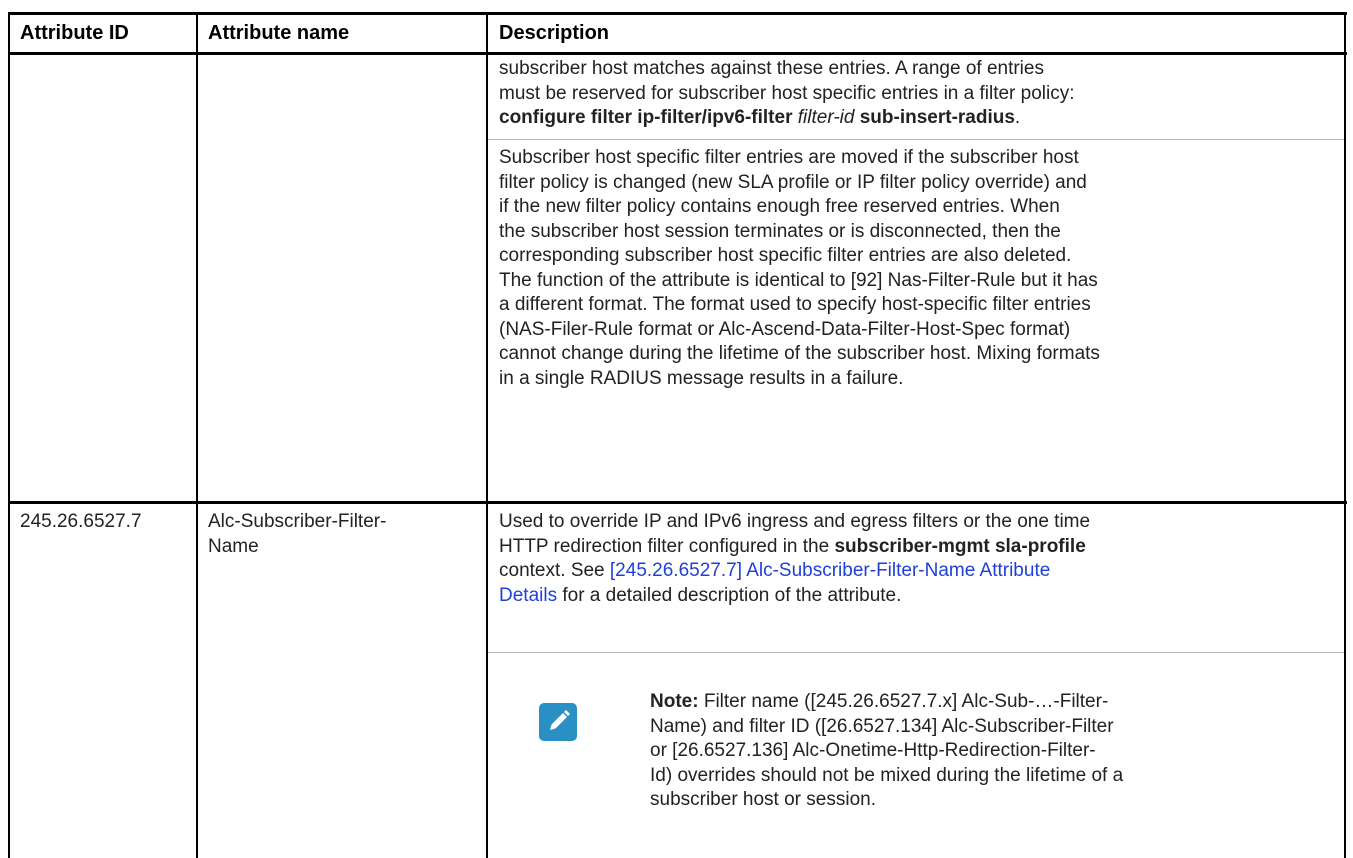 Image resolution: width=1353 pixels, height=858 pixels. Describe the element at coordinates (1345, 435) in the screenshot. I see `table-right-border` at that location.